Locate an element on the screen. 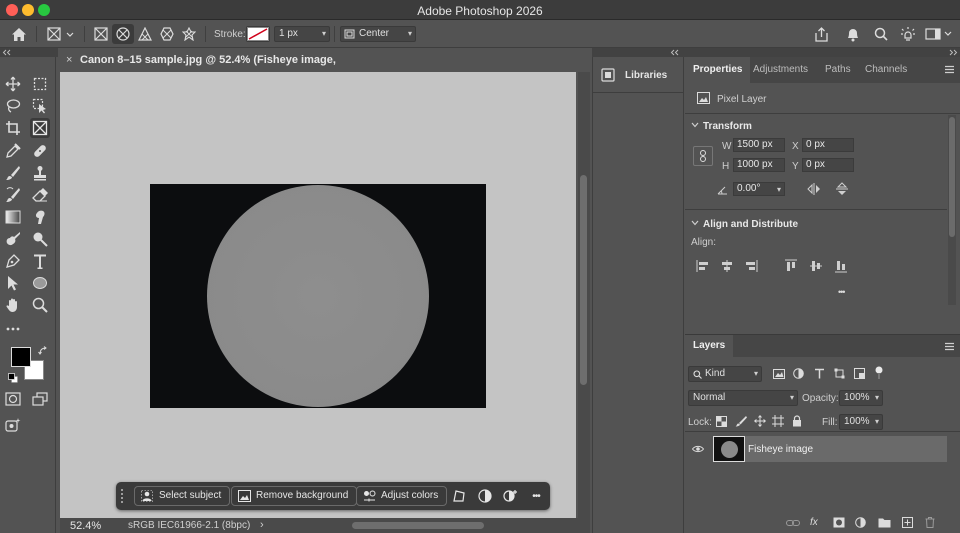  ellipse-tool-icon is located at coordinates (40, 283).